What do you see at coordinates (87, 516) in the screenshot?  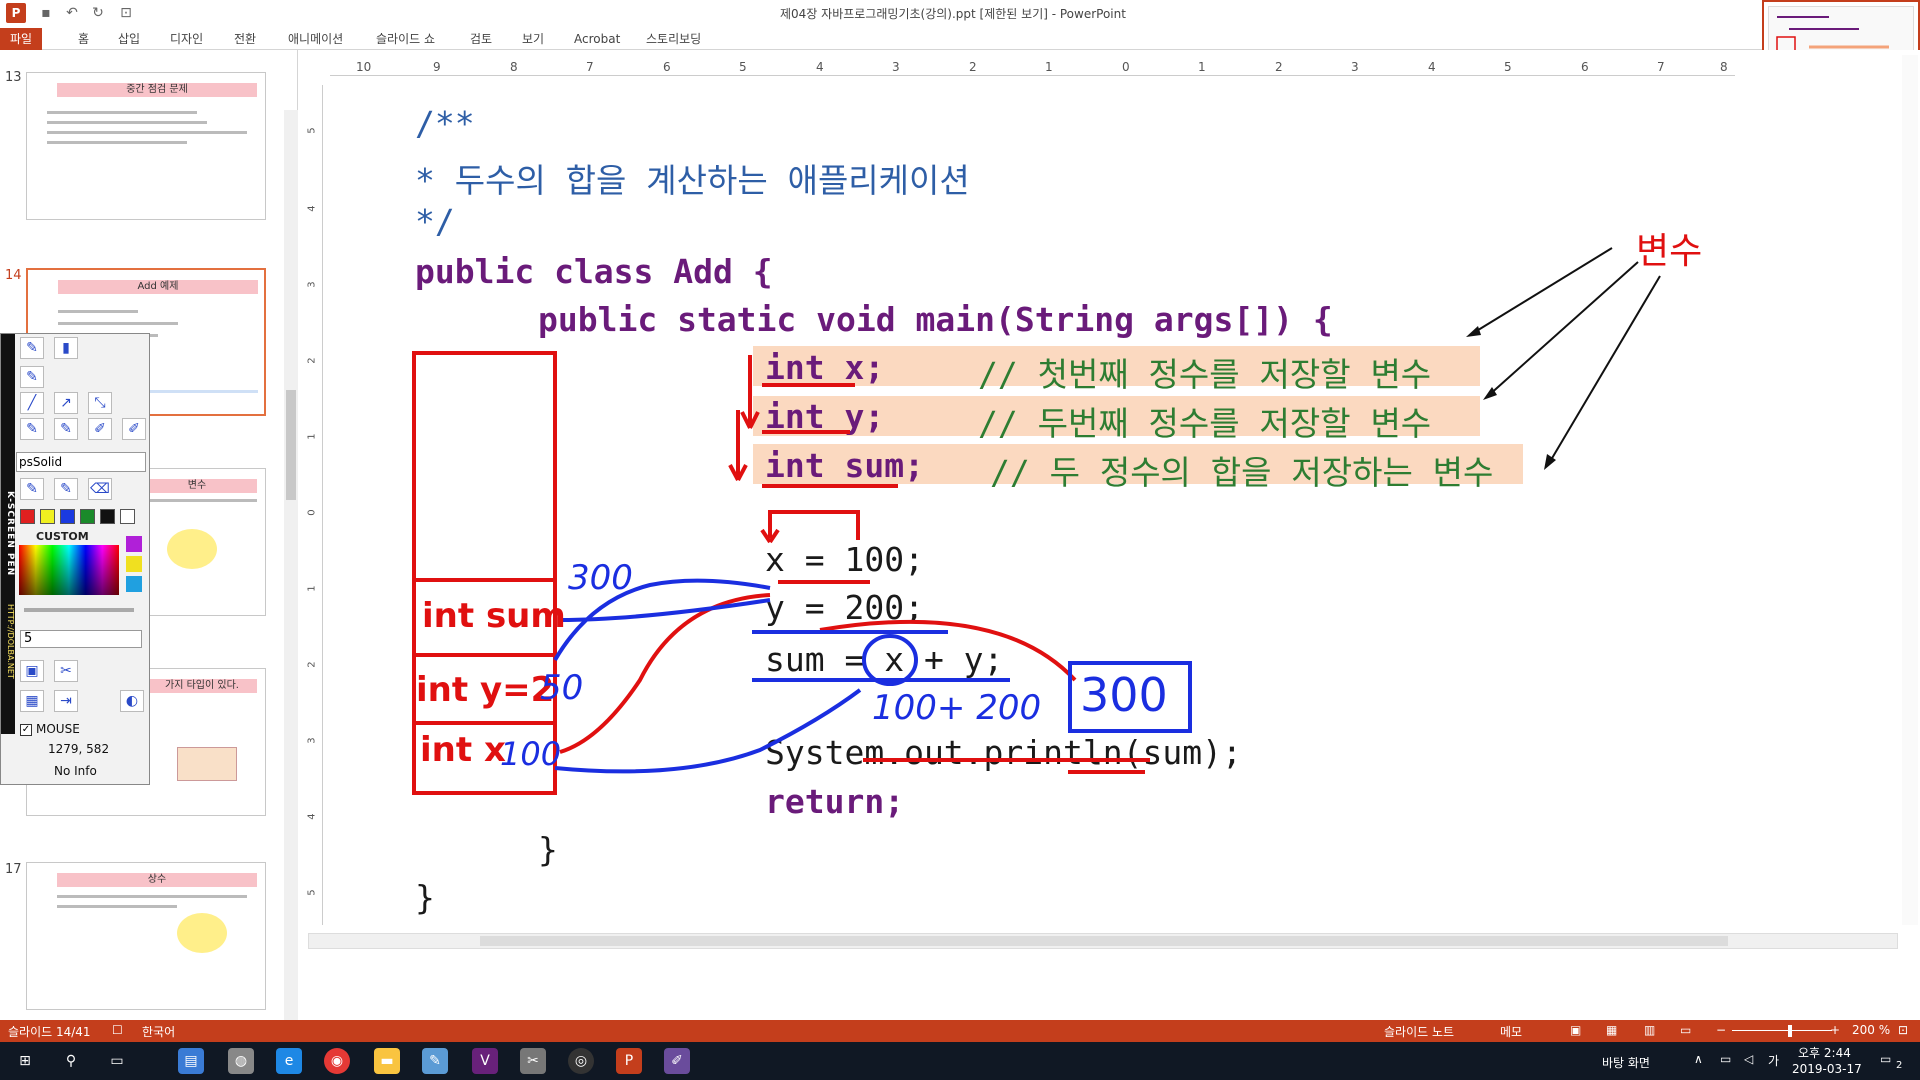 I see `color-swatch-green` at bounding box center [87, 516].